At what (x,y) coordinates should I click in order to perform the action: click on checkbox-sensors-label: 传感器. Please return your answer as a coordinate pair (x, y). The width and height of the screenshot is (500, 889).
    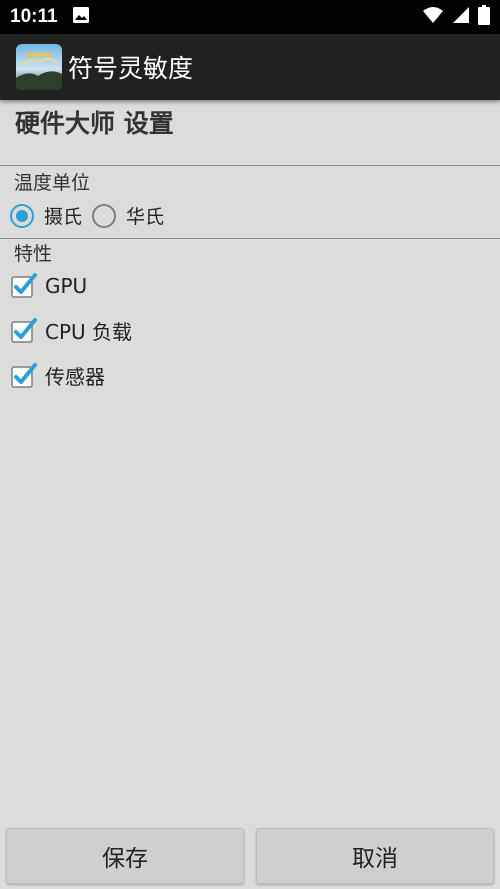
    Looking at the image, I should click on (75, 377).